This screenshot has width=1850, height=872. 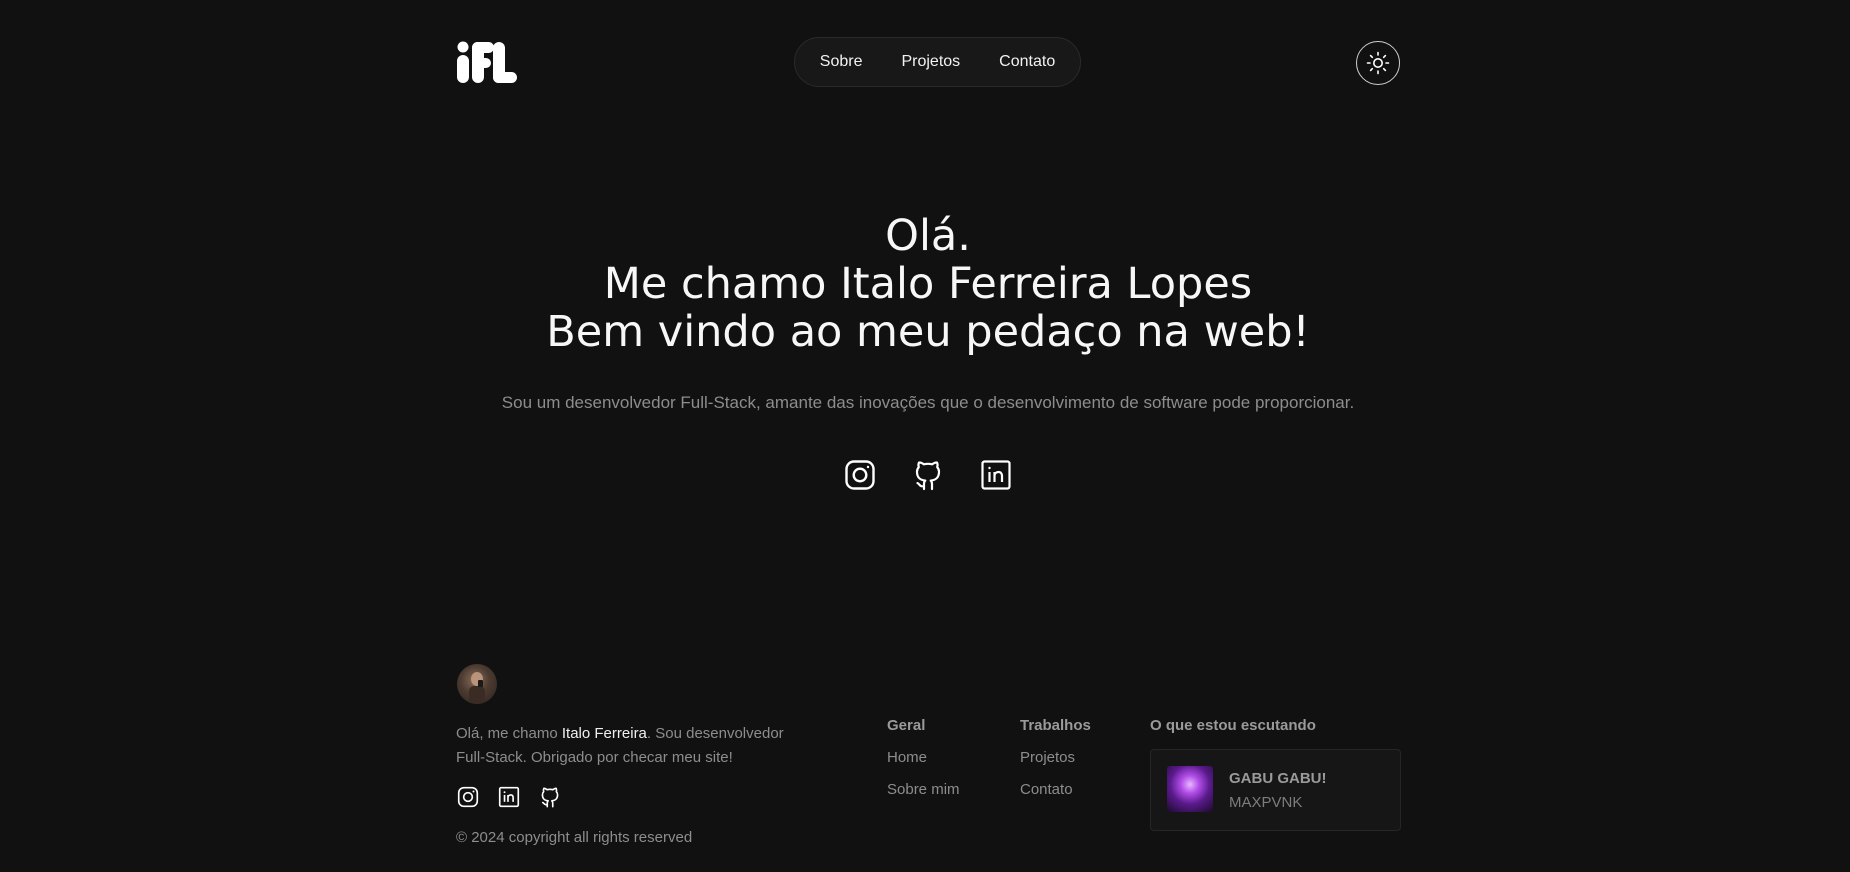 What do you see at coordinates (1278, 778) in the screenshot?
I see `track-title: GABU GABU!` at bounding box center [1278, 778].